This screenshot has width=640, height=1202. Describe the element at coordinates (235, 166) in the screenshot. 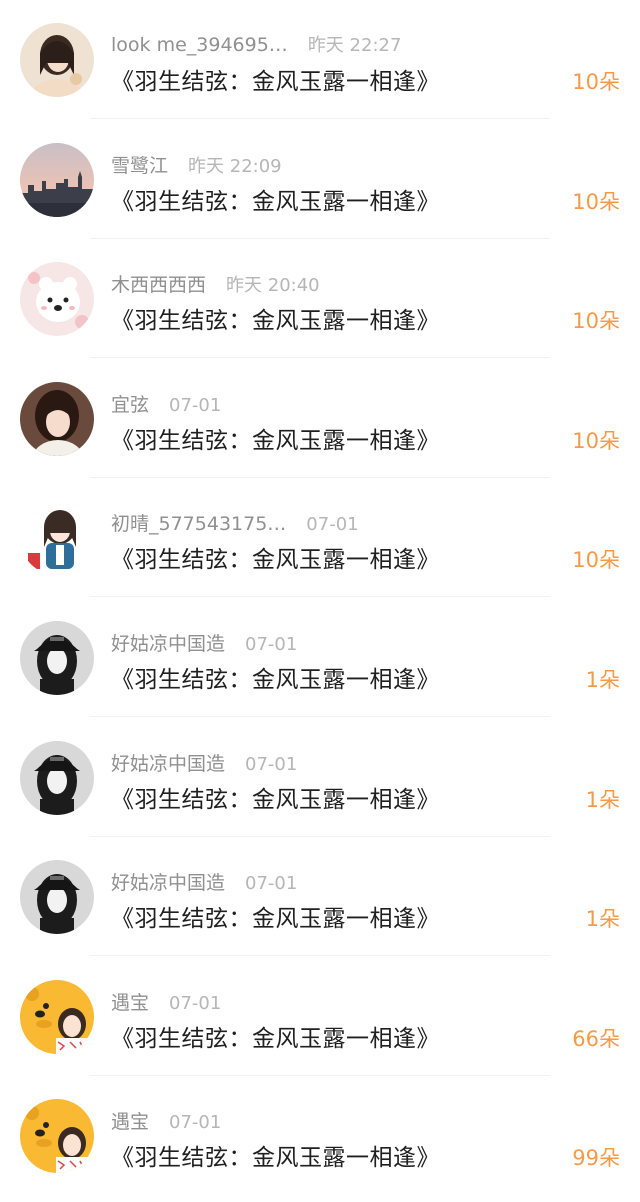

I see `timestamp: 昨天 22:09` at that location.